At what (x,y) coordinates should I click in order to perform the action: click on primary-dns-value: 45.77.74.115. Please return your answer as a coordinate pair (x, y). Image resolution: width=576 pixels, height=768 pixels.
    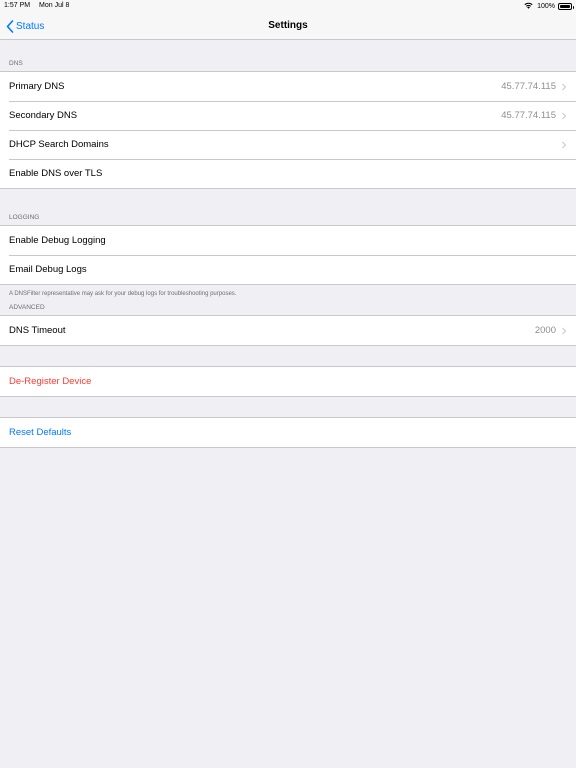
    Looking at the image, I should click on (528, 86).